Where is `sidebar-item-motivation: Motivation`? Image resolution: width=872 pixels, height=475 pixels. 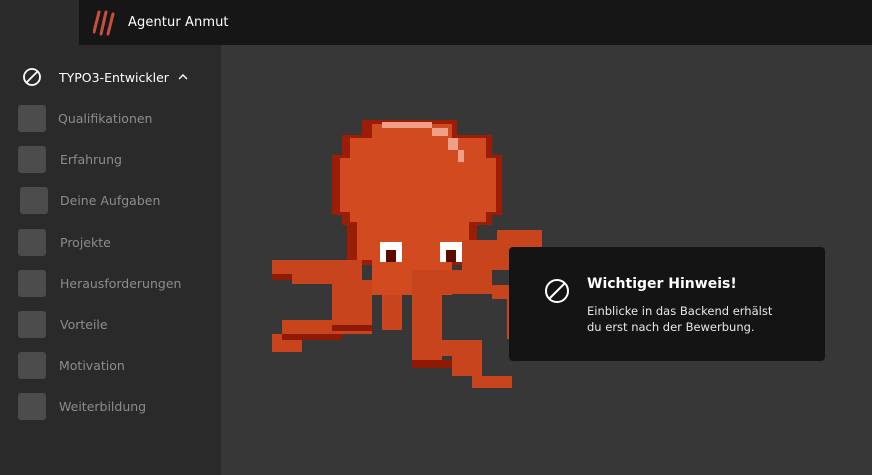 sidebar-item-motivation: Motivation is located at coordinates (115, 366).